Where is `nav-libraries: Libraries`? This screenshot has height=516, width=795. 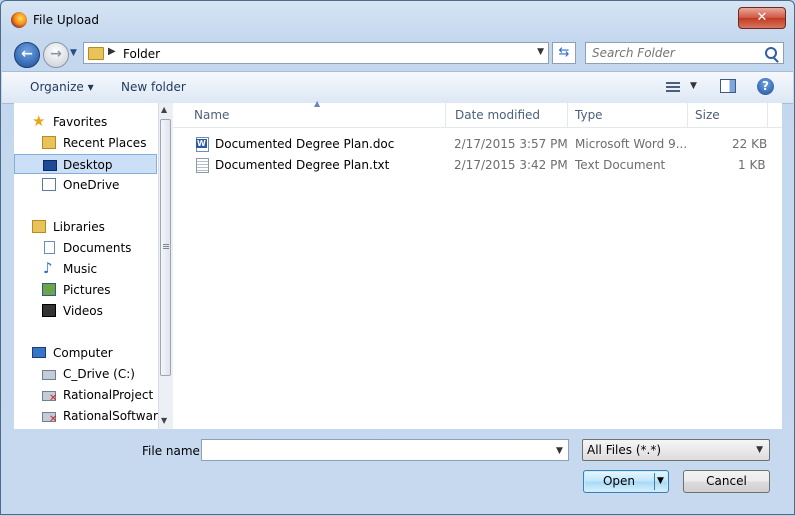 nav-libraries: Libraries is located at coordinates (85, 227).